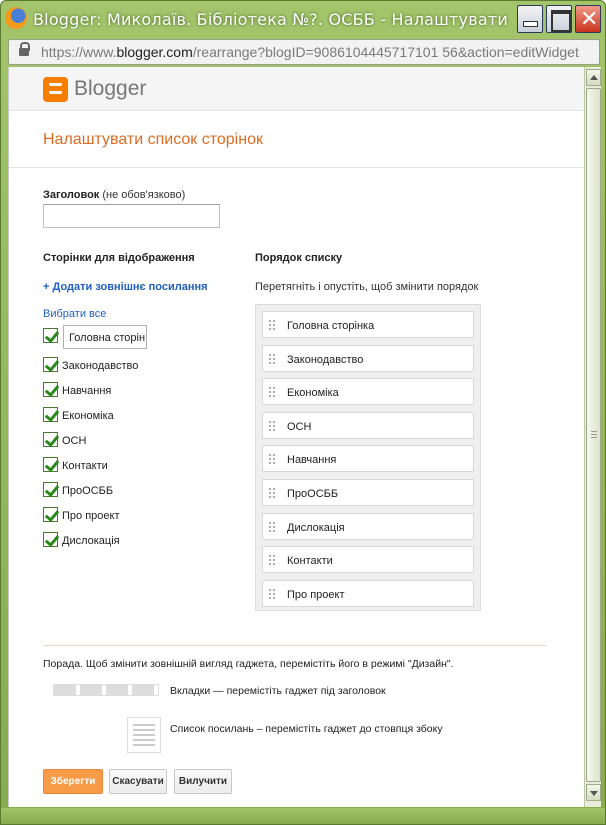  Describe the element at coordinates (88, 416) in the screenshot. I see `page-label: Економіка` at that location.